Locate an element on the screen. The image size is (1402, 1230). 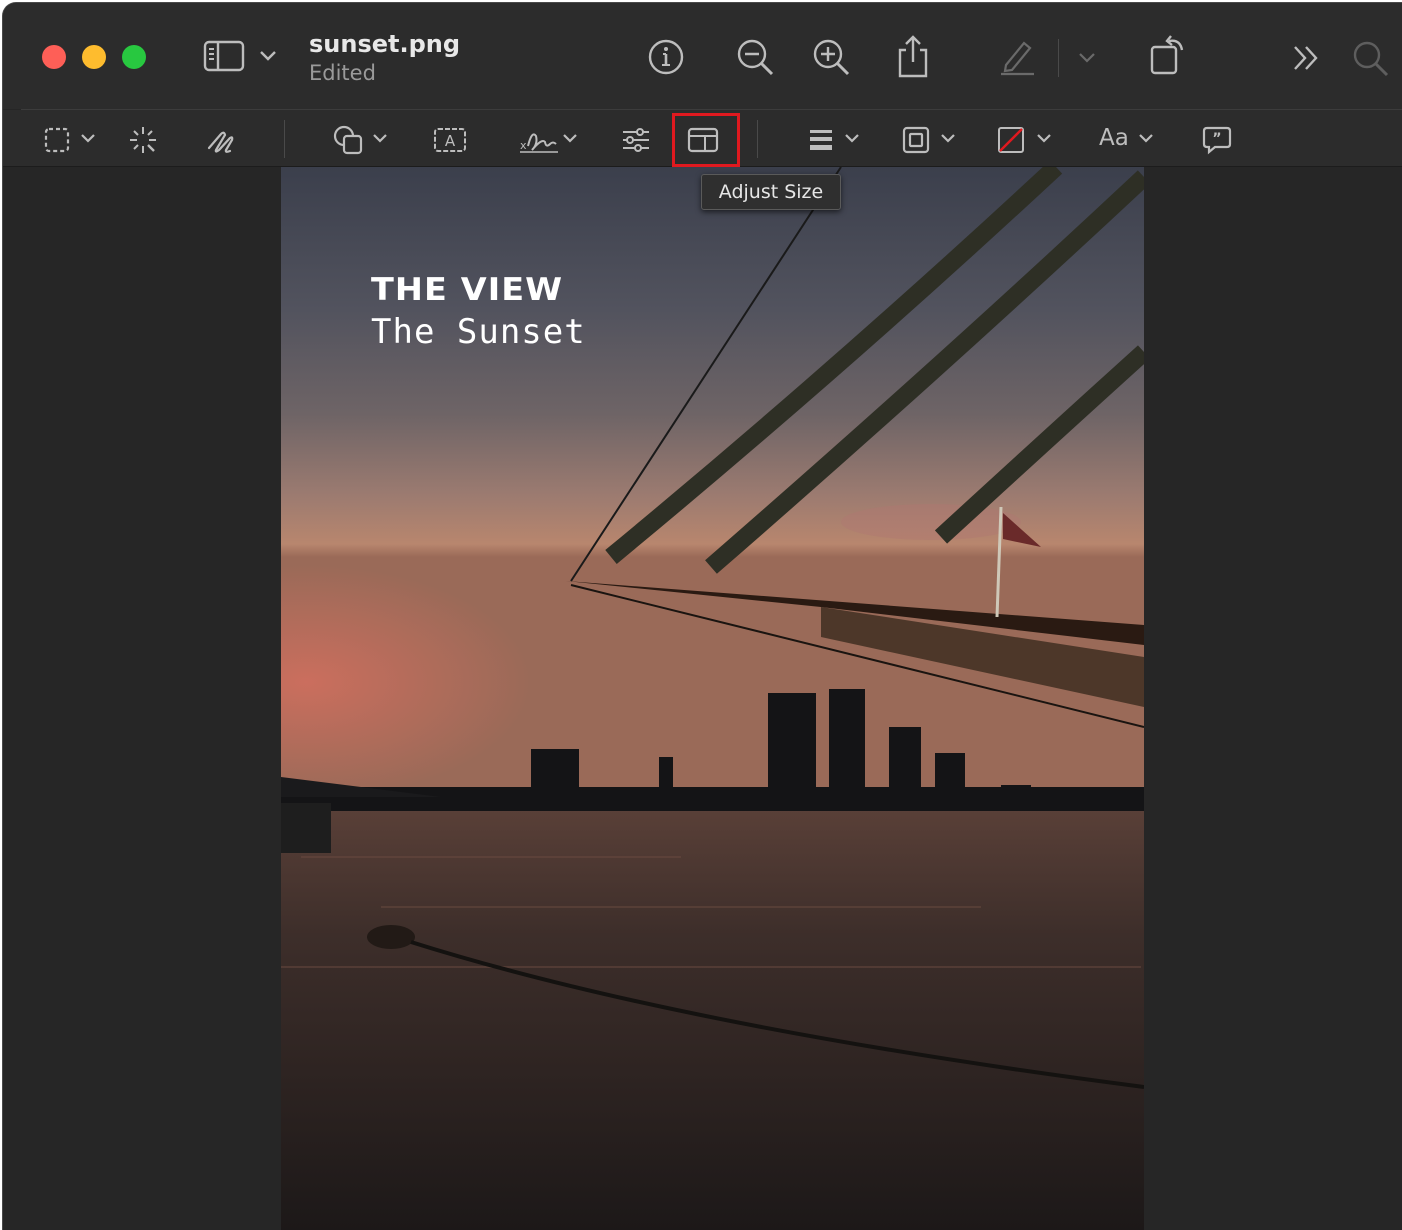
svg-text: A is located at coordinates (450, 141).